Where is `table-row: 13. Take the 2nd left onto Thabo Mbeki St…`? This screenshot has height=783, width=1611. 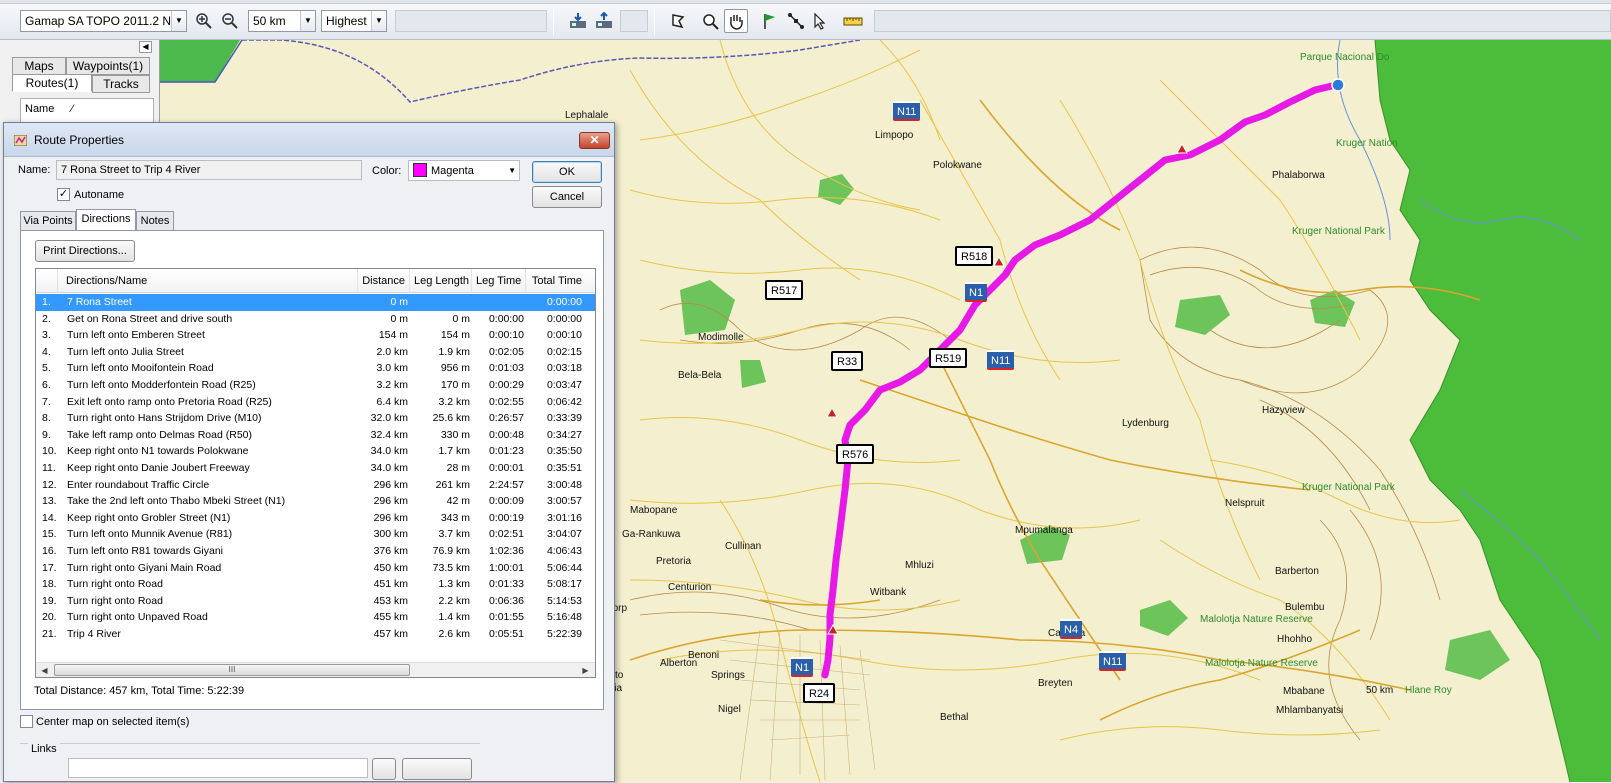 table-row: 13. Take the 2nd left onto Thabo Mbeki St… is located at coordinates (315, 501).